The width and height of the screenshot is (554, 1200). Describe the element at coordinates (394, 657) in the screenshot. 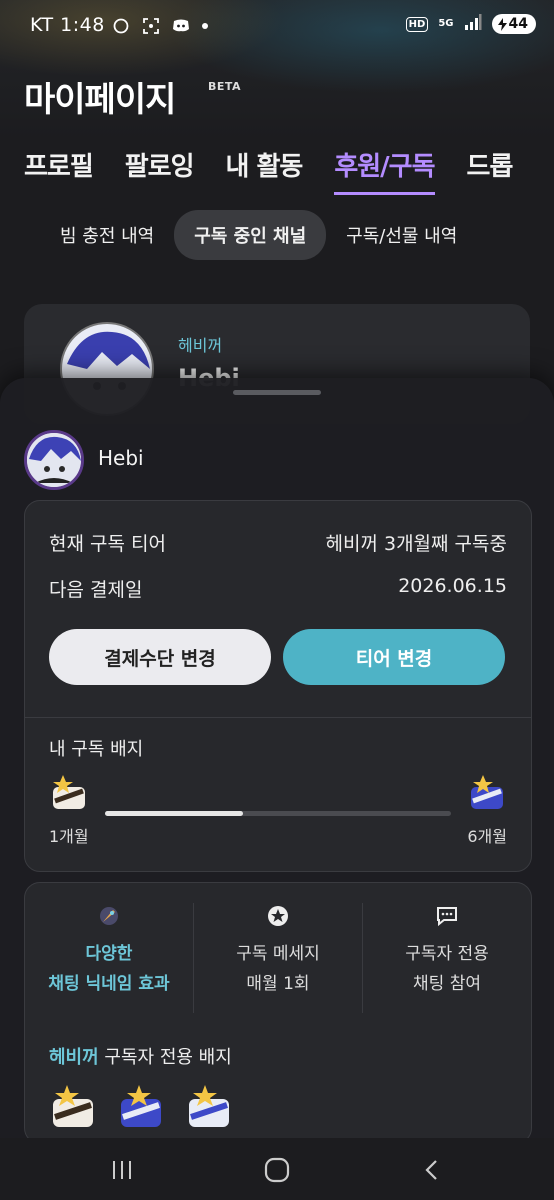

I see `change-tier-button: 티어 변경` at that location.